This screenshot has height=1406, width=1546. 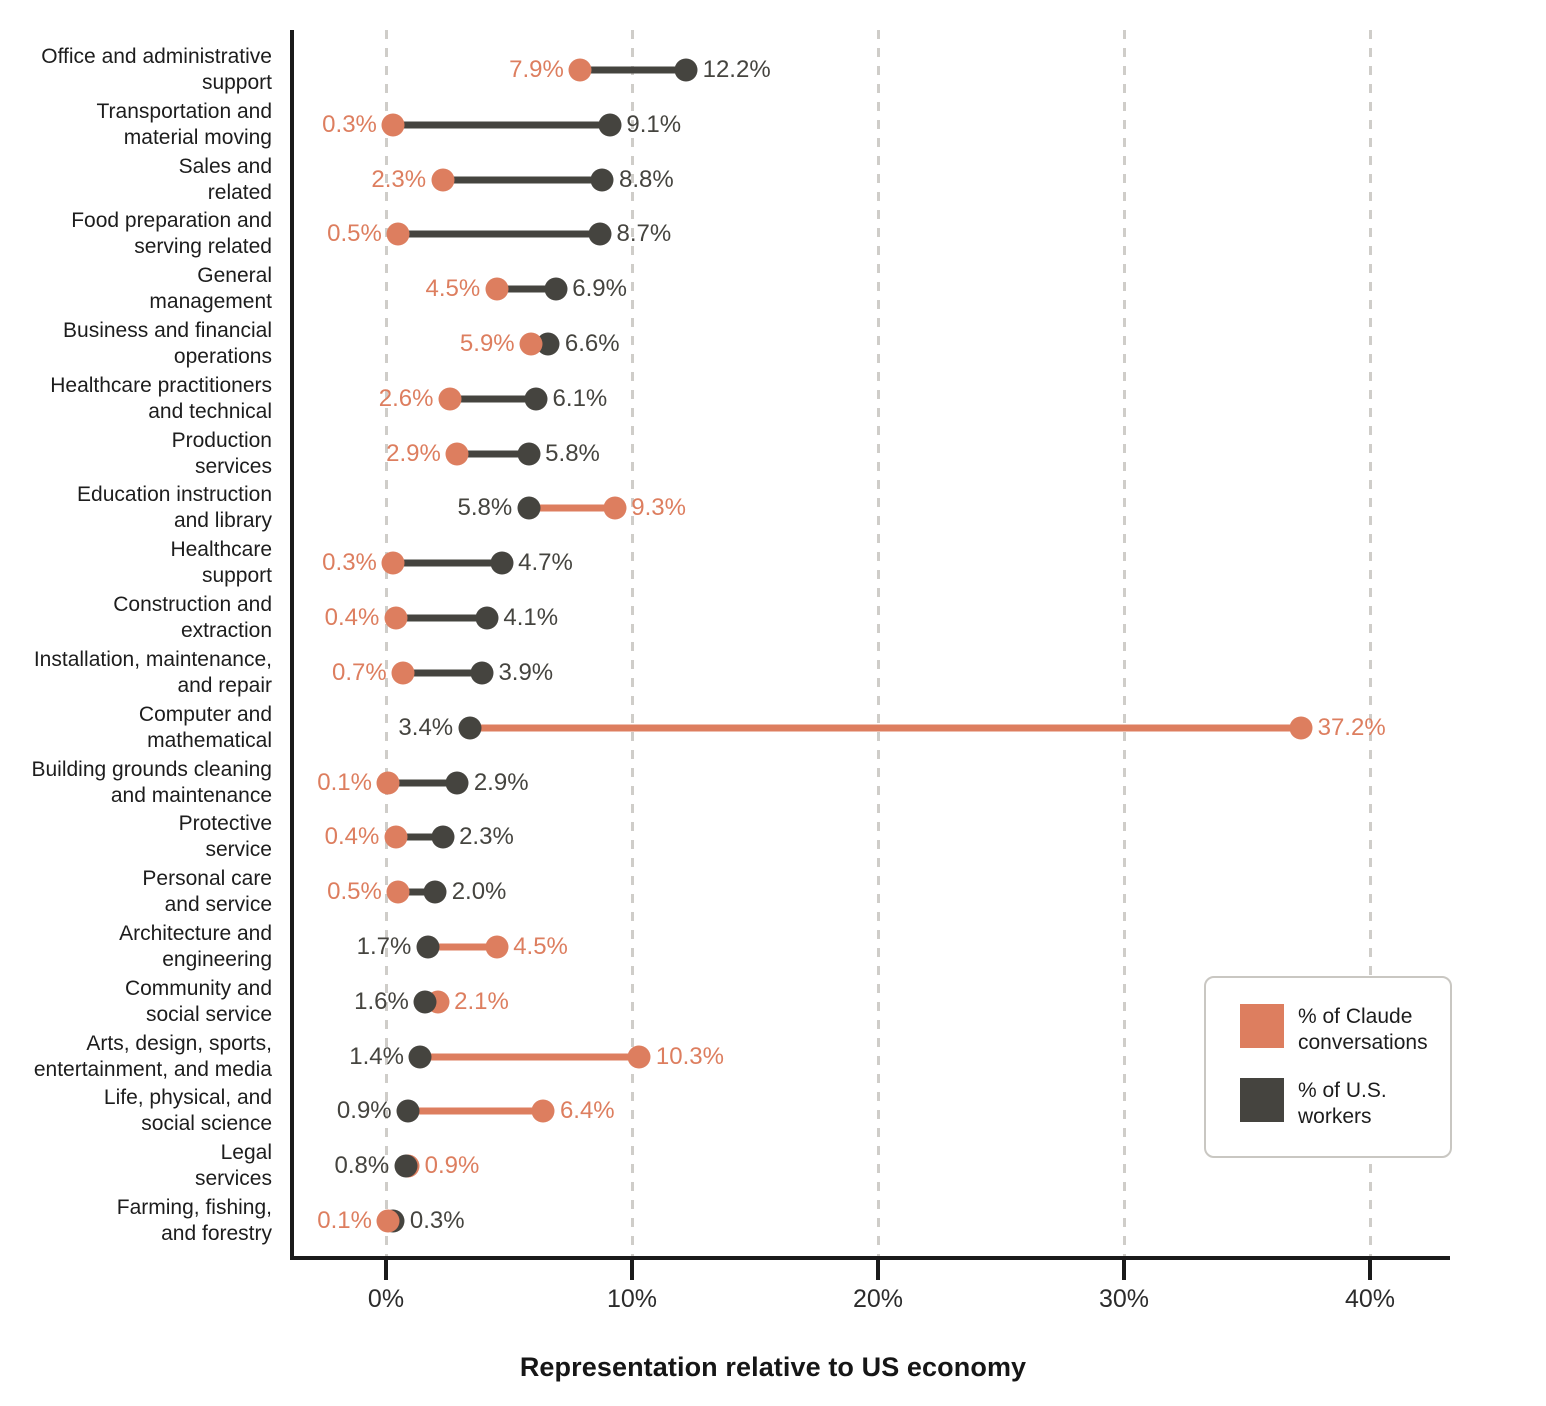 What do you see at coordinates (136, 70) in the screenshot?
I see `category-label: Office and administrative support` at bounding box center [136, 70].